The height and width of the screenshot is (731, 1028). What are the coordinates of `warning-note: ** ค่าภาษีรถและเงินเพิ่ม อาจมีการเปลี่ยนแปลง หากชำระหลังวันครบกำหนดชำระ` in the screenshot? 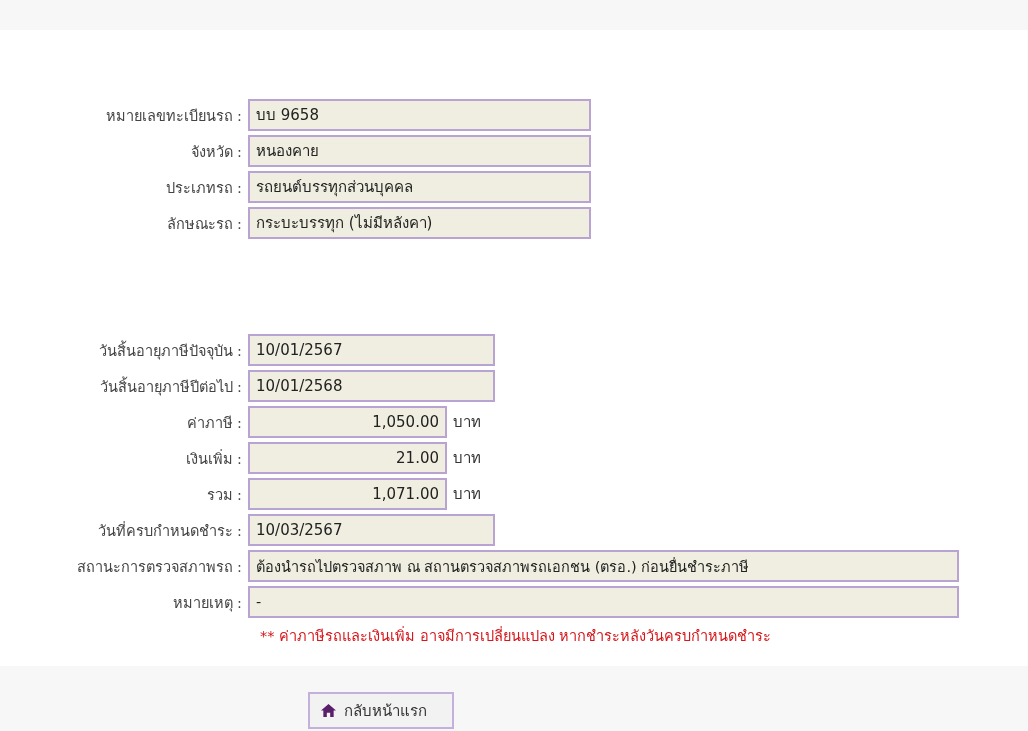 It's located at (516, 636).